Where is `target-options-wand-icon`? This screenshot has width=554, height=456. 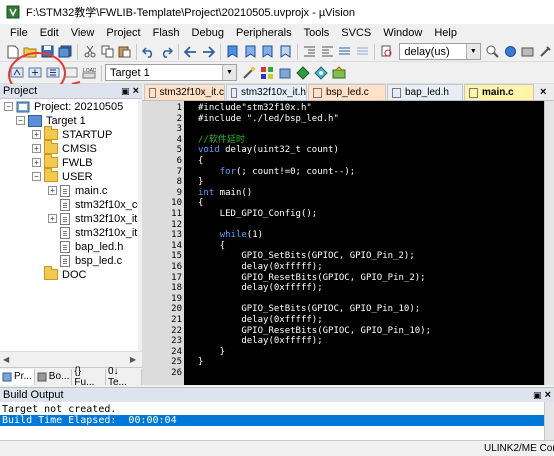
target-options-wand-icon is located at coordinates (249, 73).